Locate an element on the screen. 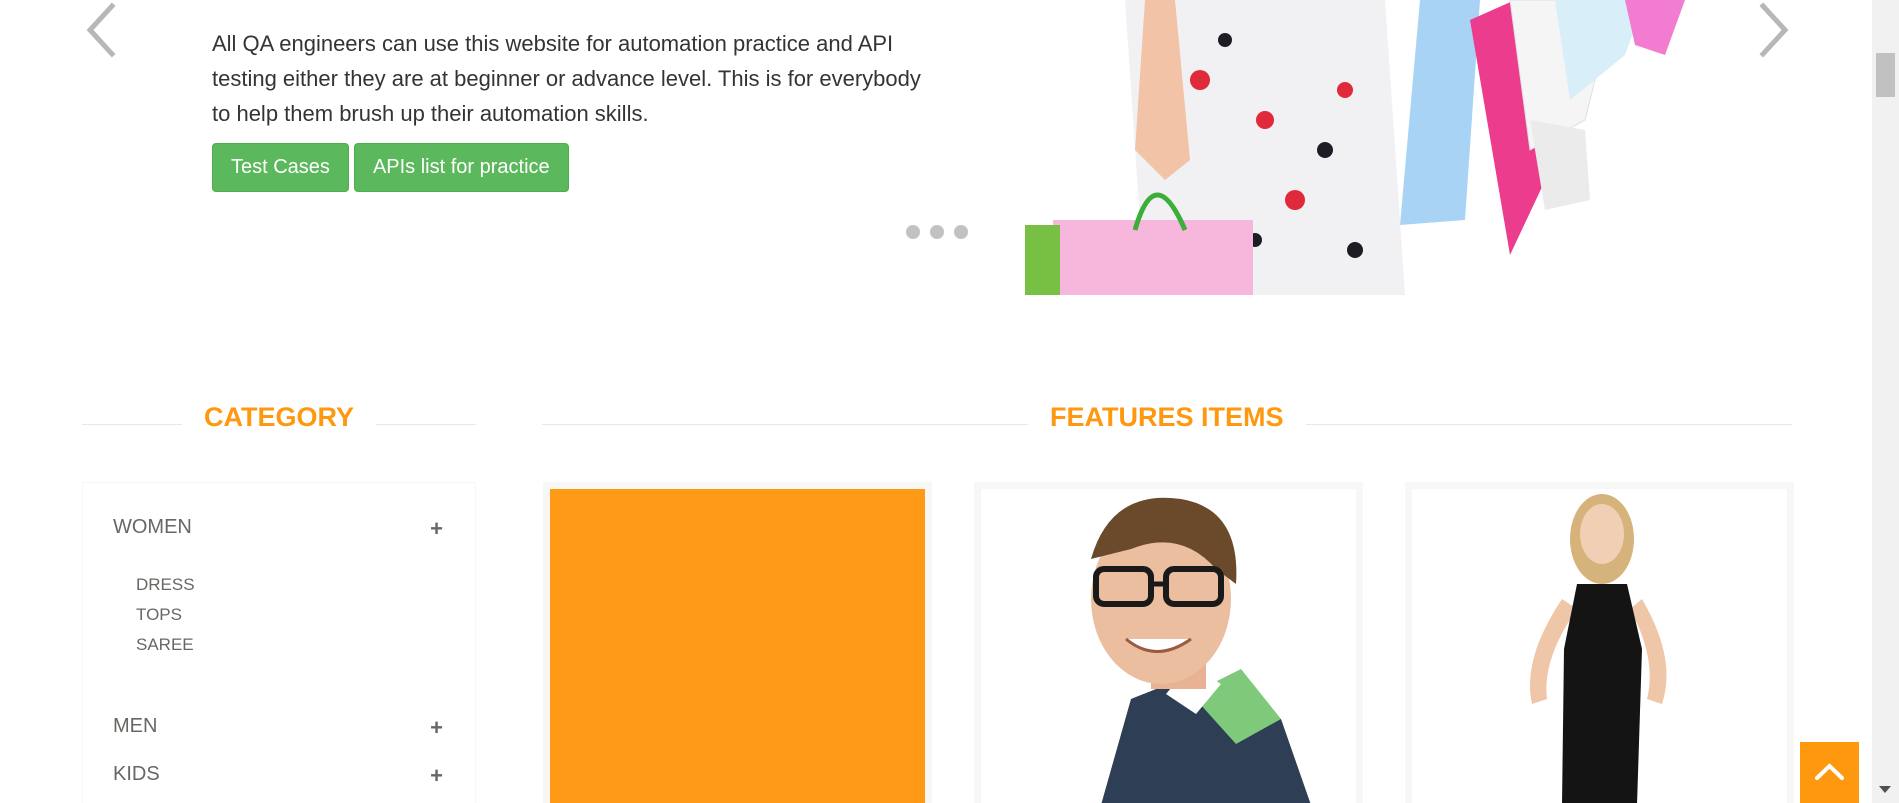 The width and height of the screenshot is (1899, 803). category-women-label: WOMEN is located at coordinates (152, 527).